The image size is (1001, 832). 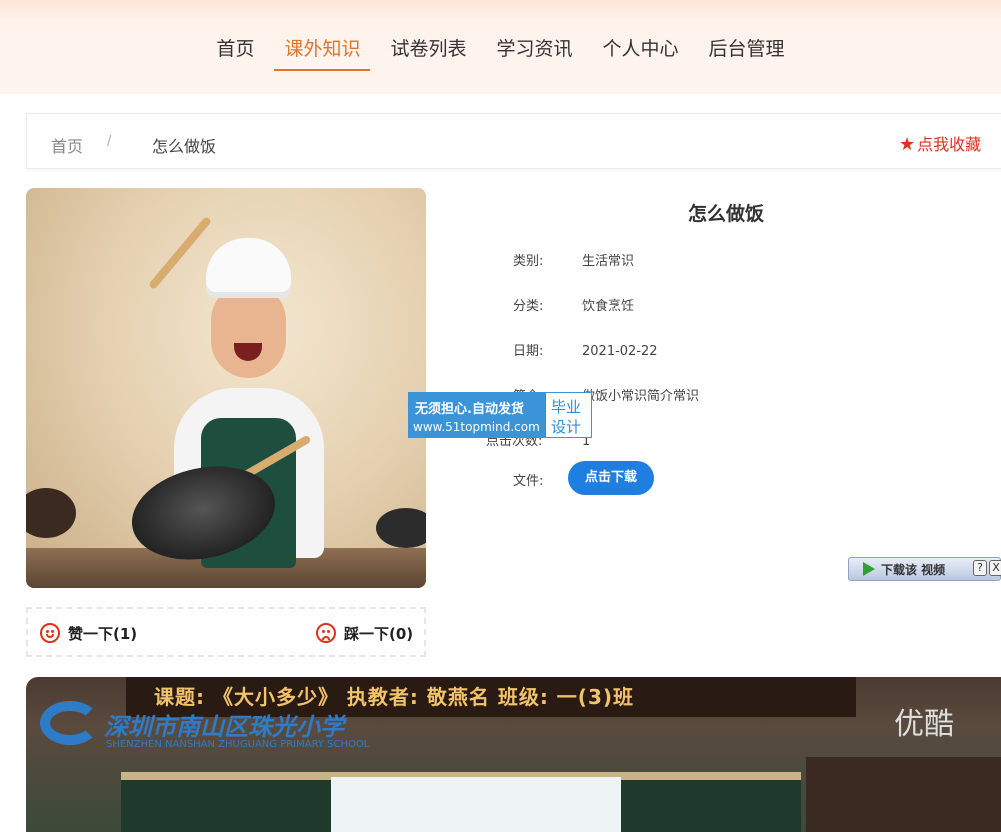 I want to click on video-download-button: 下载该 视频, so click(x=913, y=569).